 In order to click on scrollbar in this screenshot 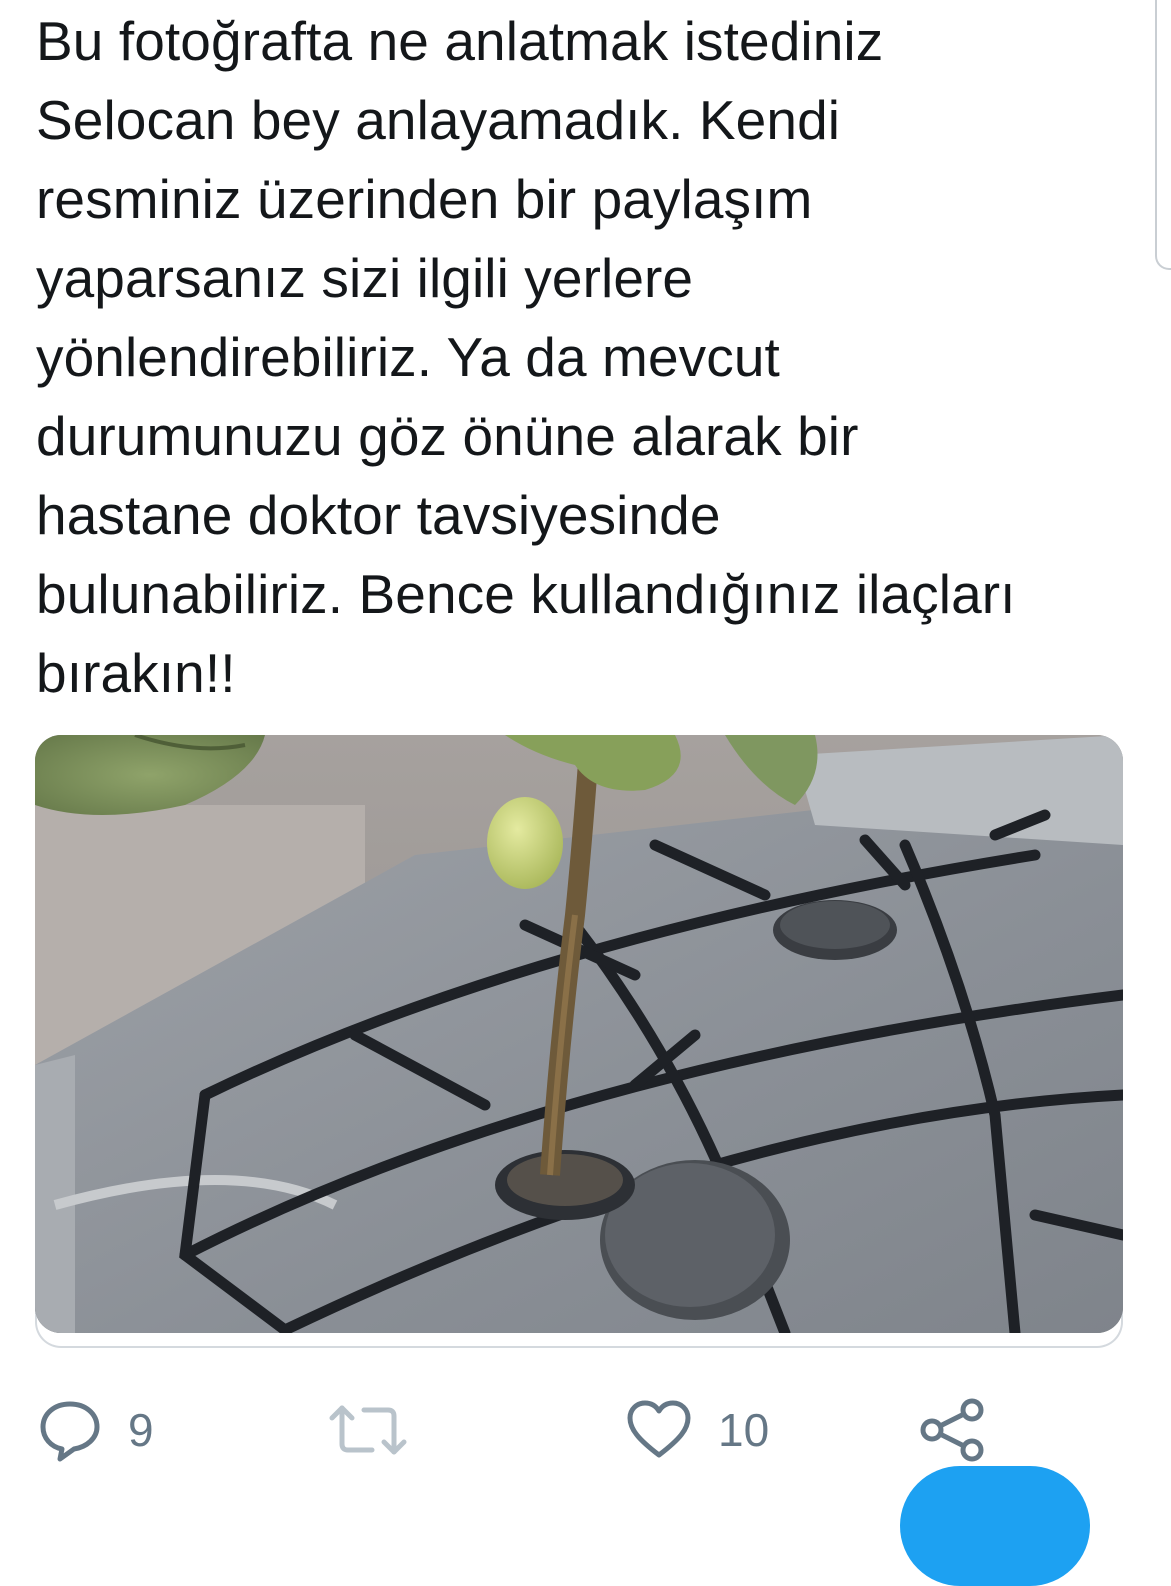, I will do `click(1163, 135)`.